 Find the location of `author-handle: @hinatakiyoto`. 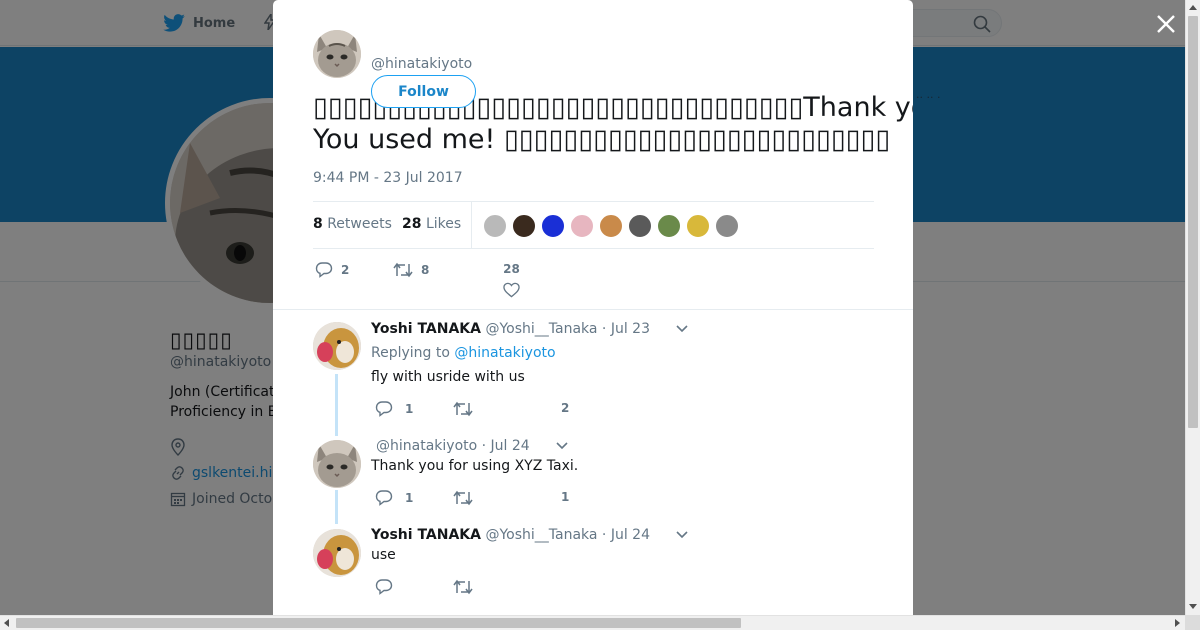

author-handle: @hinatakiyoto is located at coordinates (421, 64).